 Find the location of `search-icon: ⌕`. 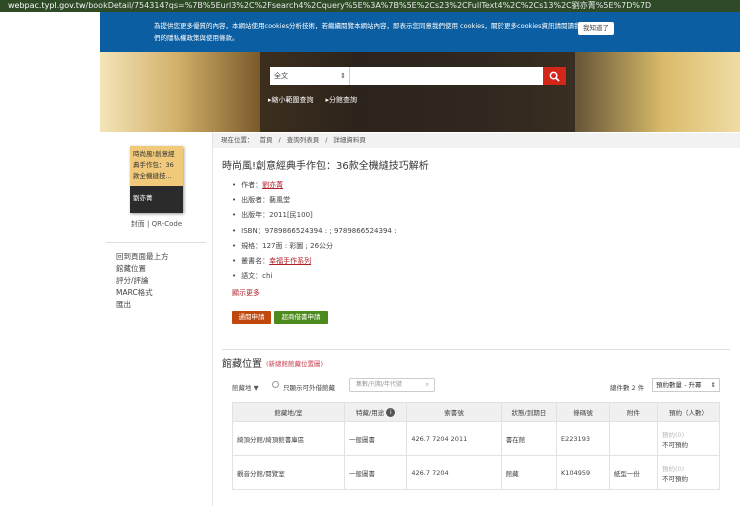

search-icon: ⌕ is located at coordinates (427, 384).